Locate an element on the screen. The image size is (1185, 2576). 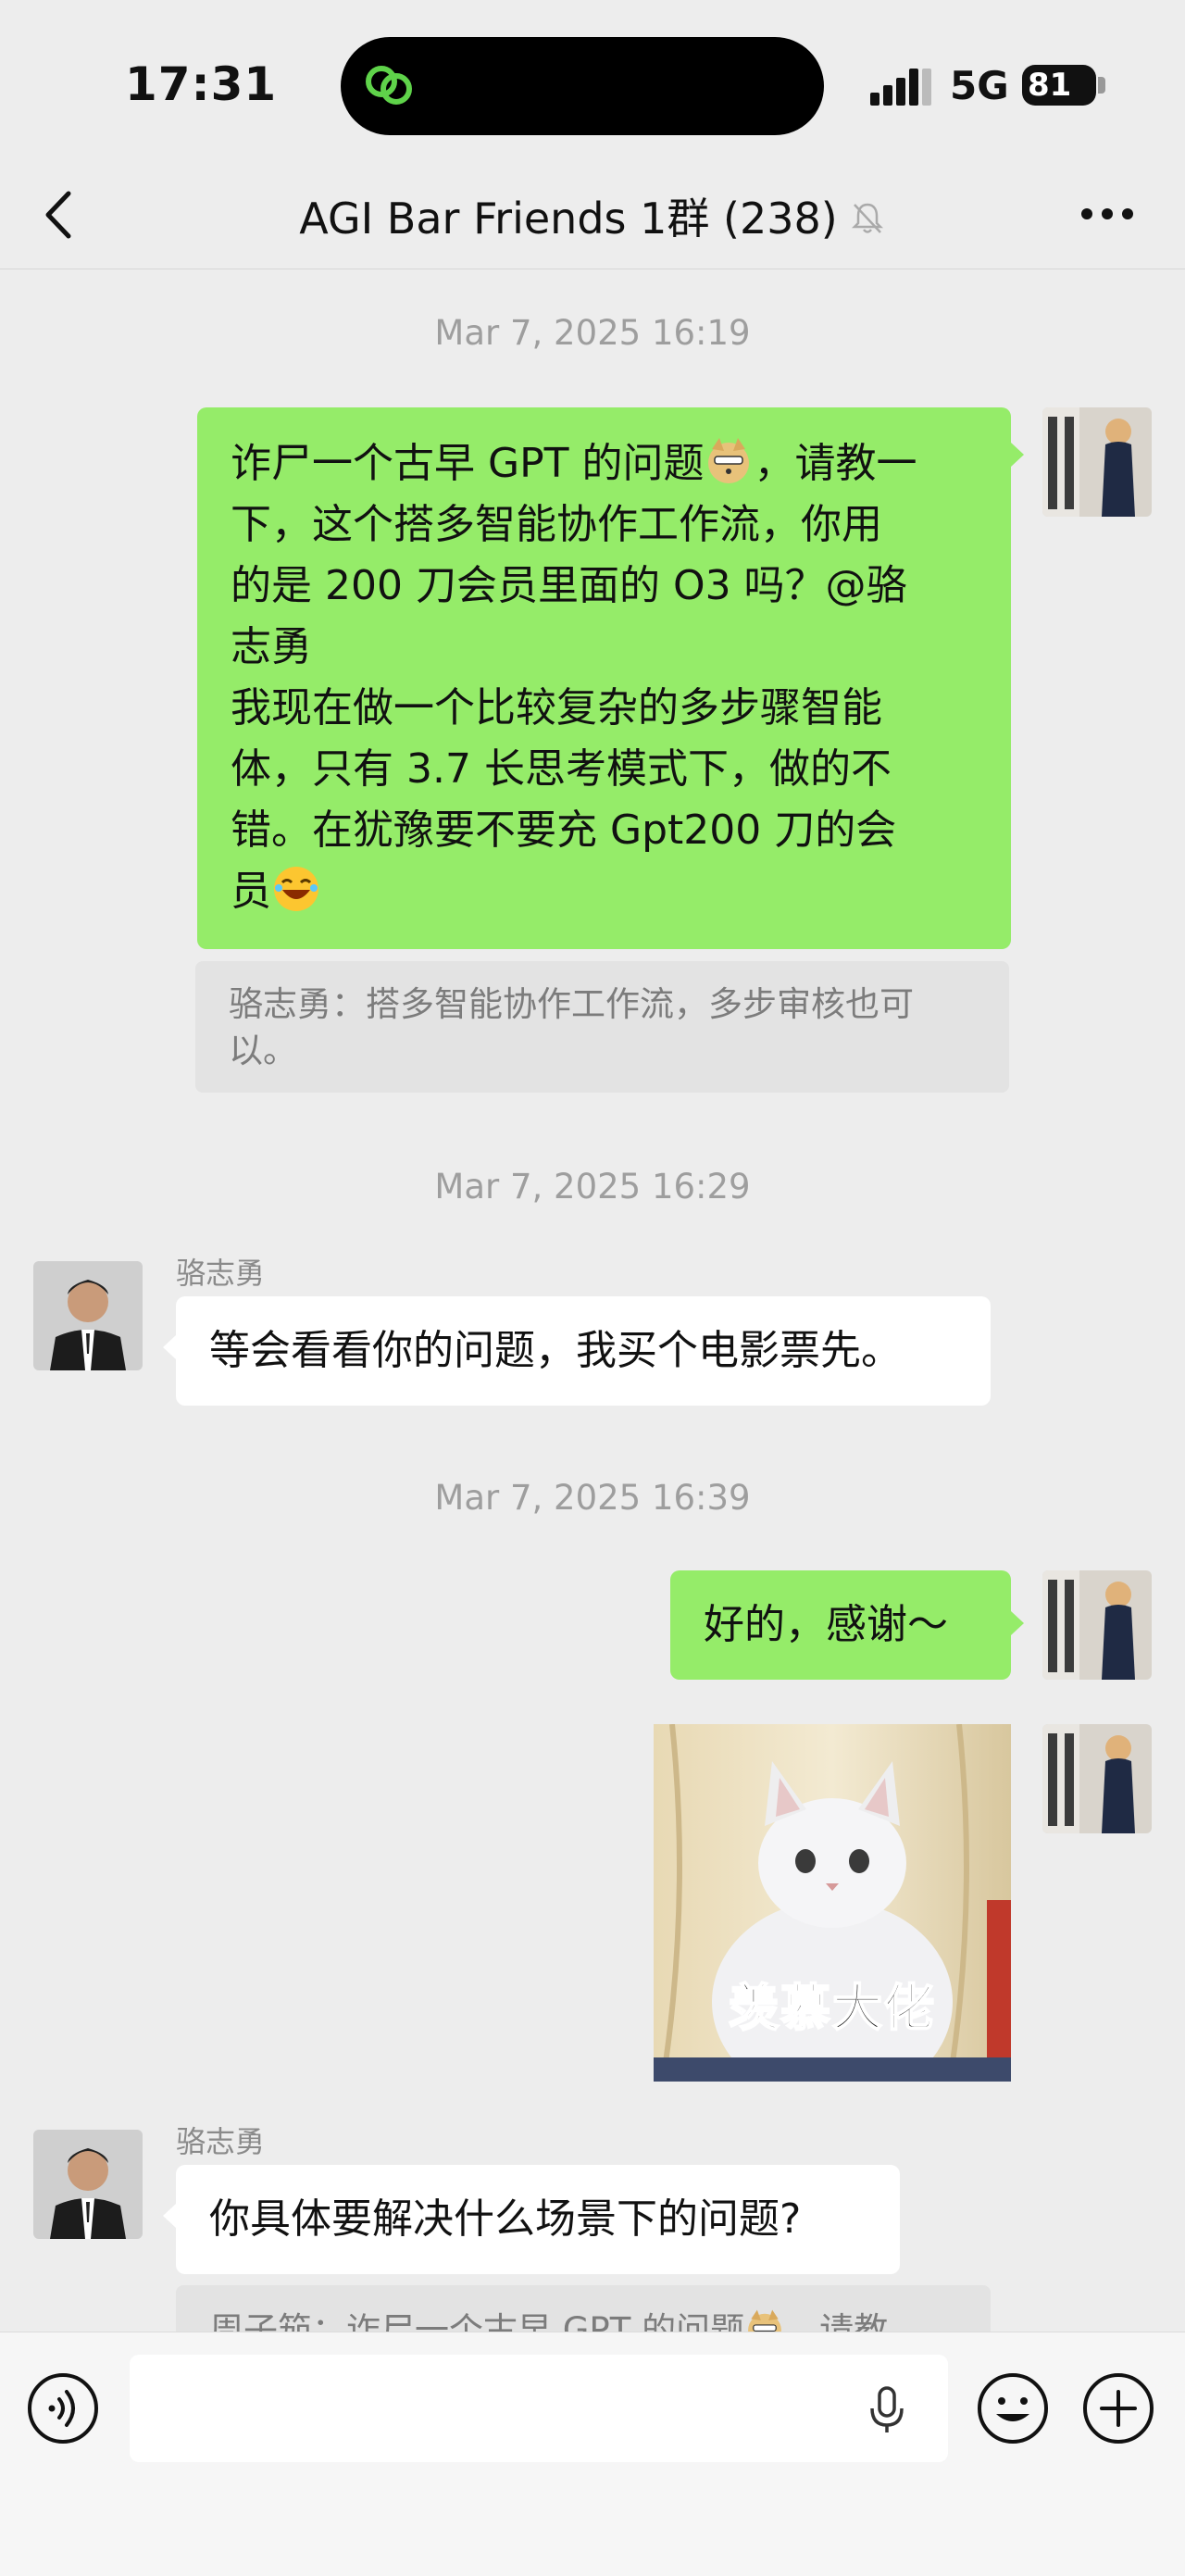
message-line: 志勇 is located at coordinates (271, 646).